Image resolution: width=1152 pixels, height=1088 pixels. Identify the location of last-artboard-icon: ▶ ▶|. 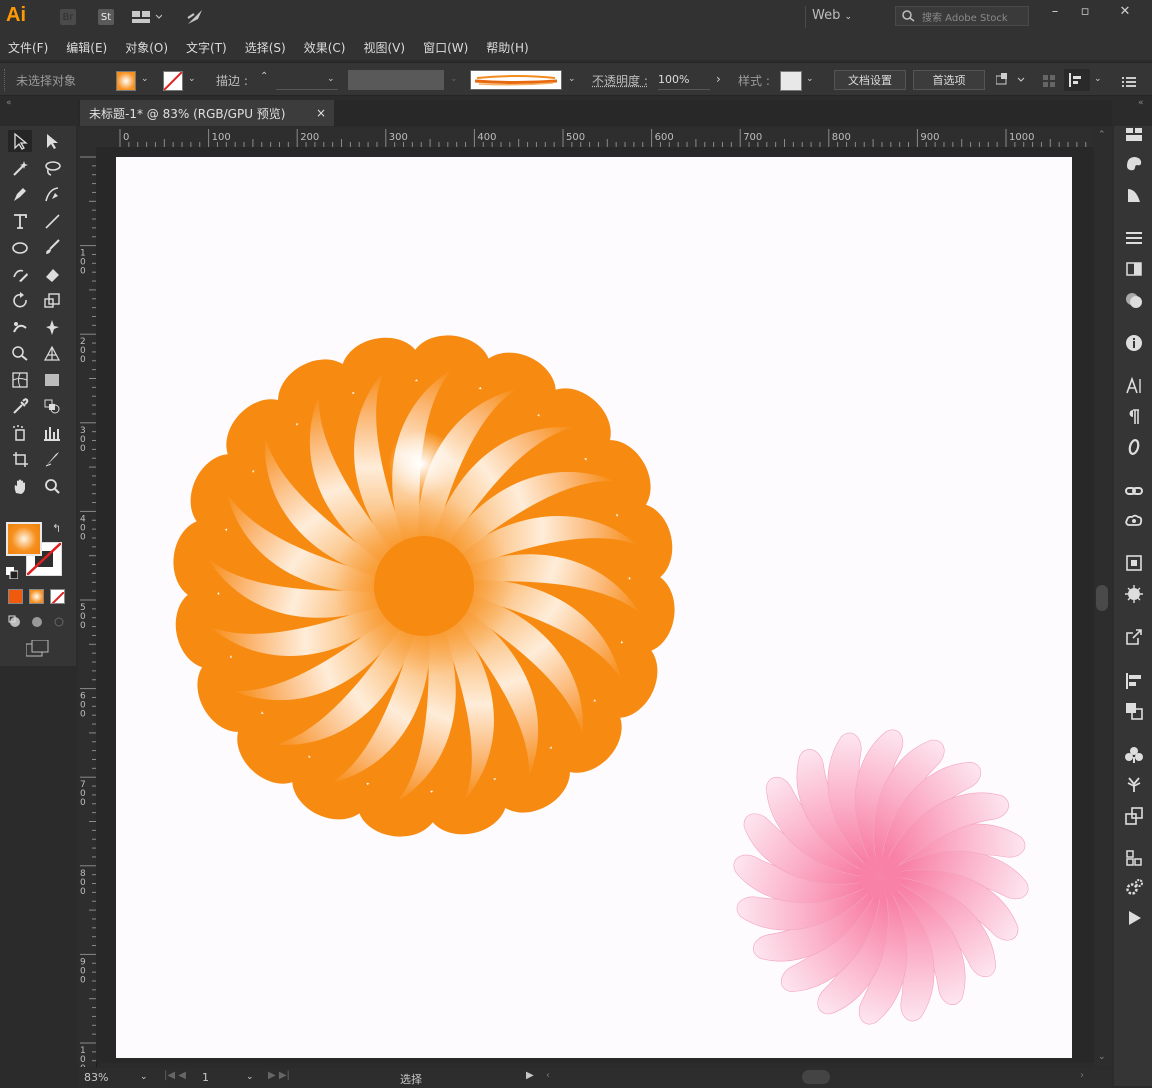
(279, 1075).